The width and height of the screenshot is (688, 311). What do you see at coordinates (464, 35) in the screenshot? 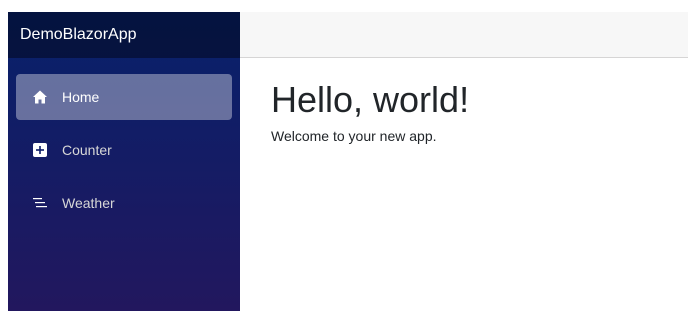
I see `top-row` at bounding box center [464, 35].